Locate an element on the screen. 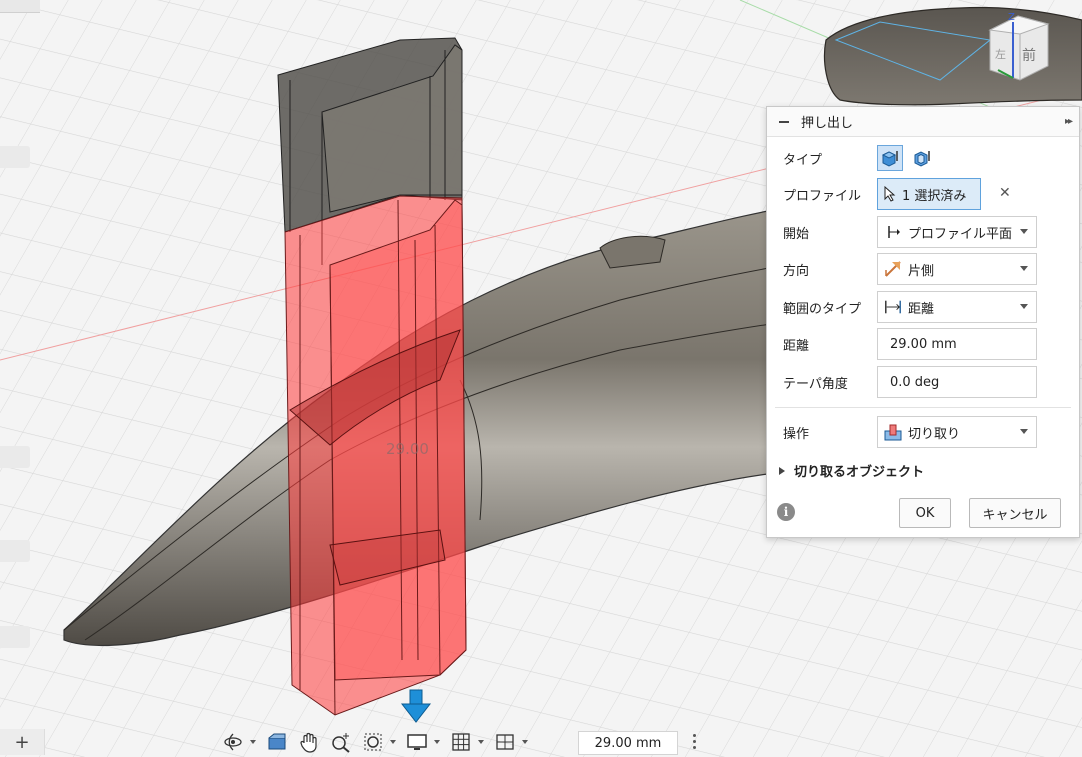 Image resolution: width=1082 pixels, height=757 pixels. start-value: プロファイル平面 is located at coordinates (960, 234).